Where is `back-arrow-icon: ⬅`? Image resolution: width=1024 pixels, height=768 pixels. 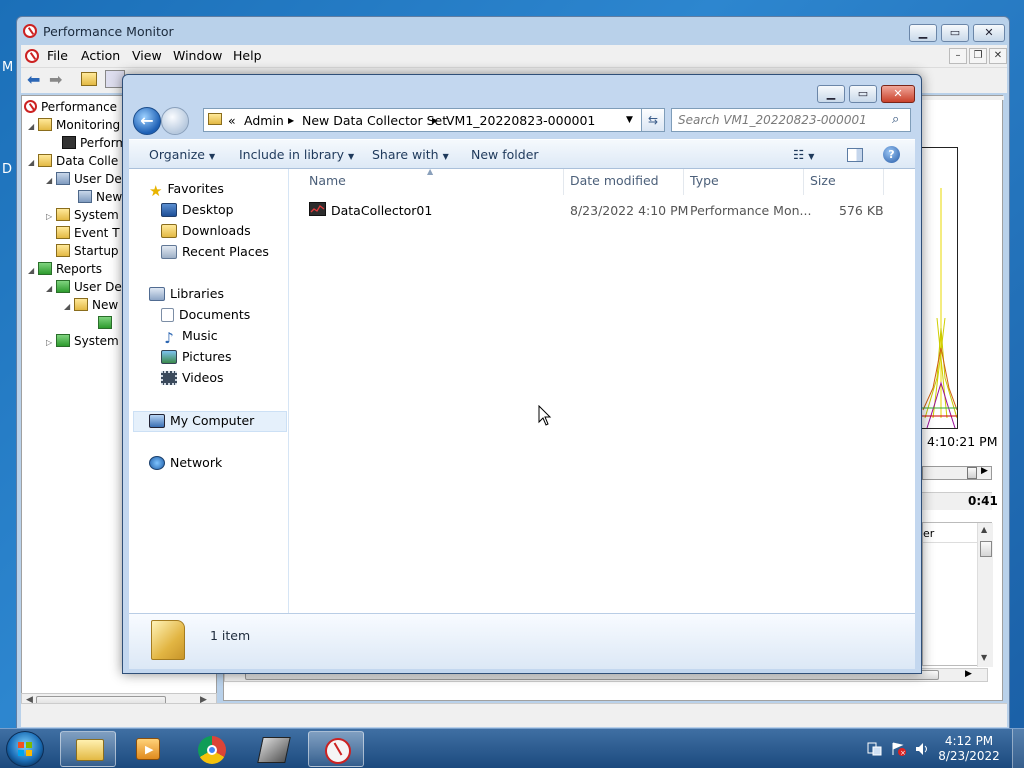 back-arrow-icon: ⬅ is located at coordinates (33, 79).